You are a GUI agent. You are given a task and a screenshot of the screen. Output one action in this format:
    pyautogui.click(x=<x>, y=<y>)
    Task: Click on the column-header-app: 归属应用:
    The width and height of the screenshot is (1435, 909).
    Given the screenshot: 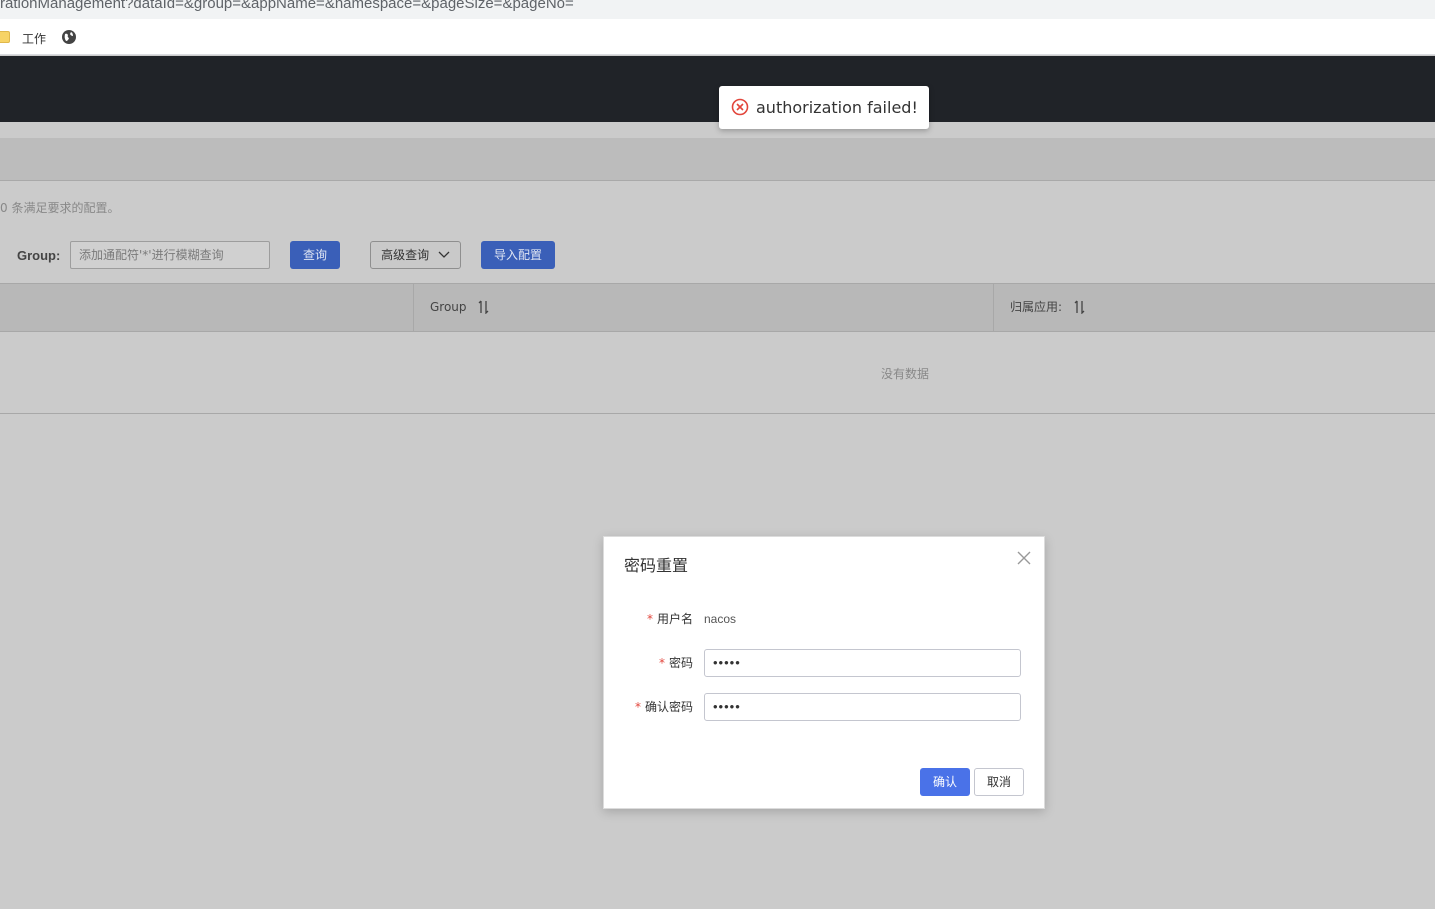 What is the action you would take?
    pyautogui.click(x=1040, y=307)
    